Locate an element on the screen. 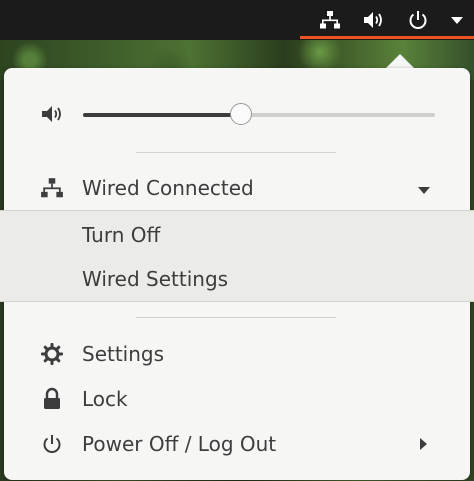  power-off-log-out-label: Power Off / Log Out is located at coordinates (179, 444).